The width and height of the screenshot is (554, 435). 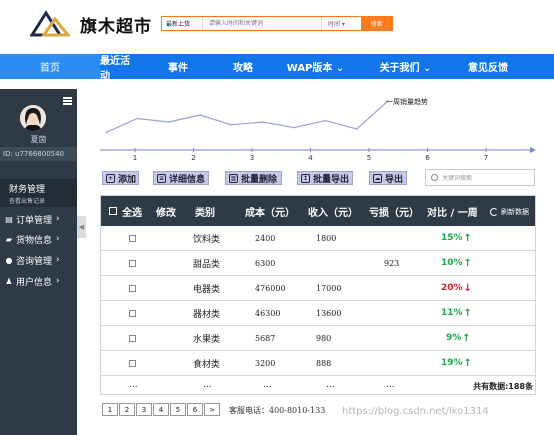 I want to click on batch-export-button: ↥ 批量导出, so click(x=325, y=178).